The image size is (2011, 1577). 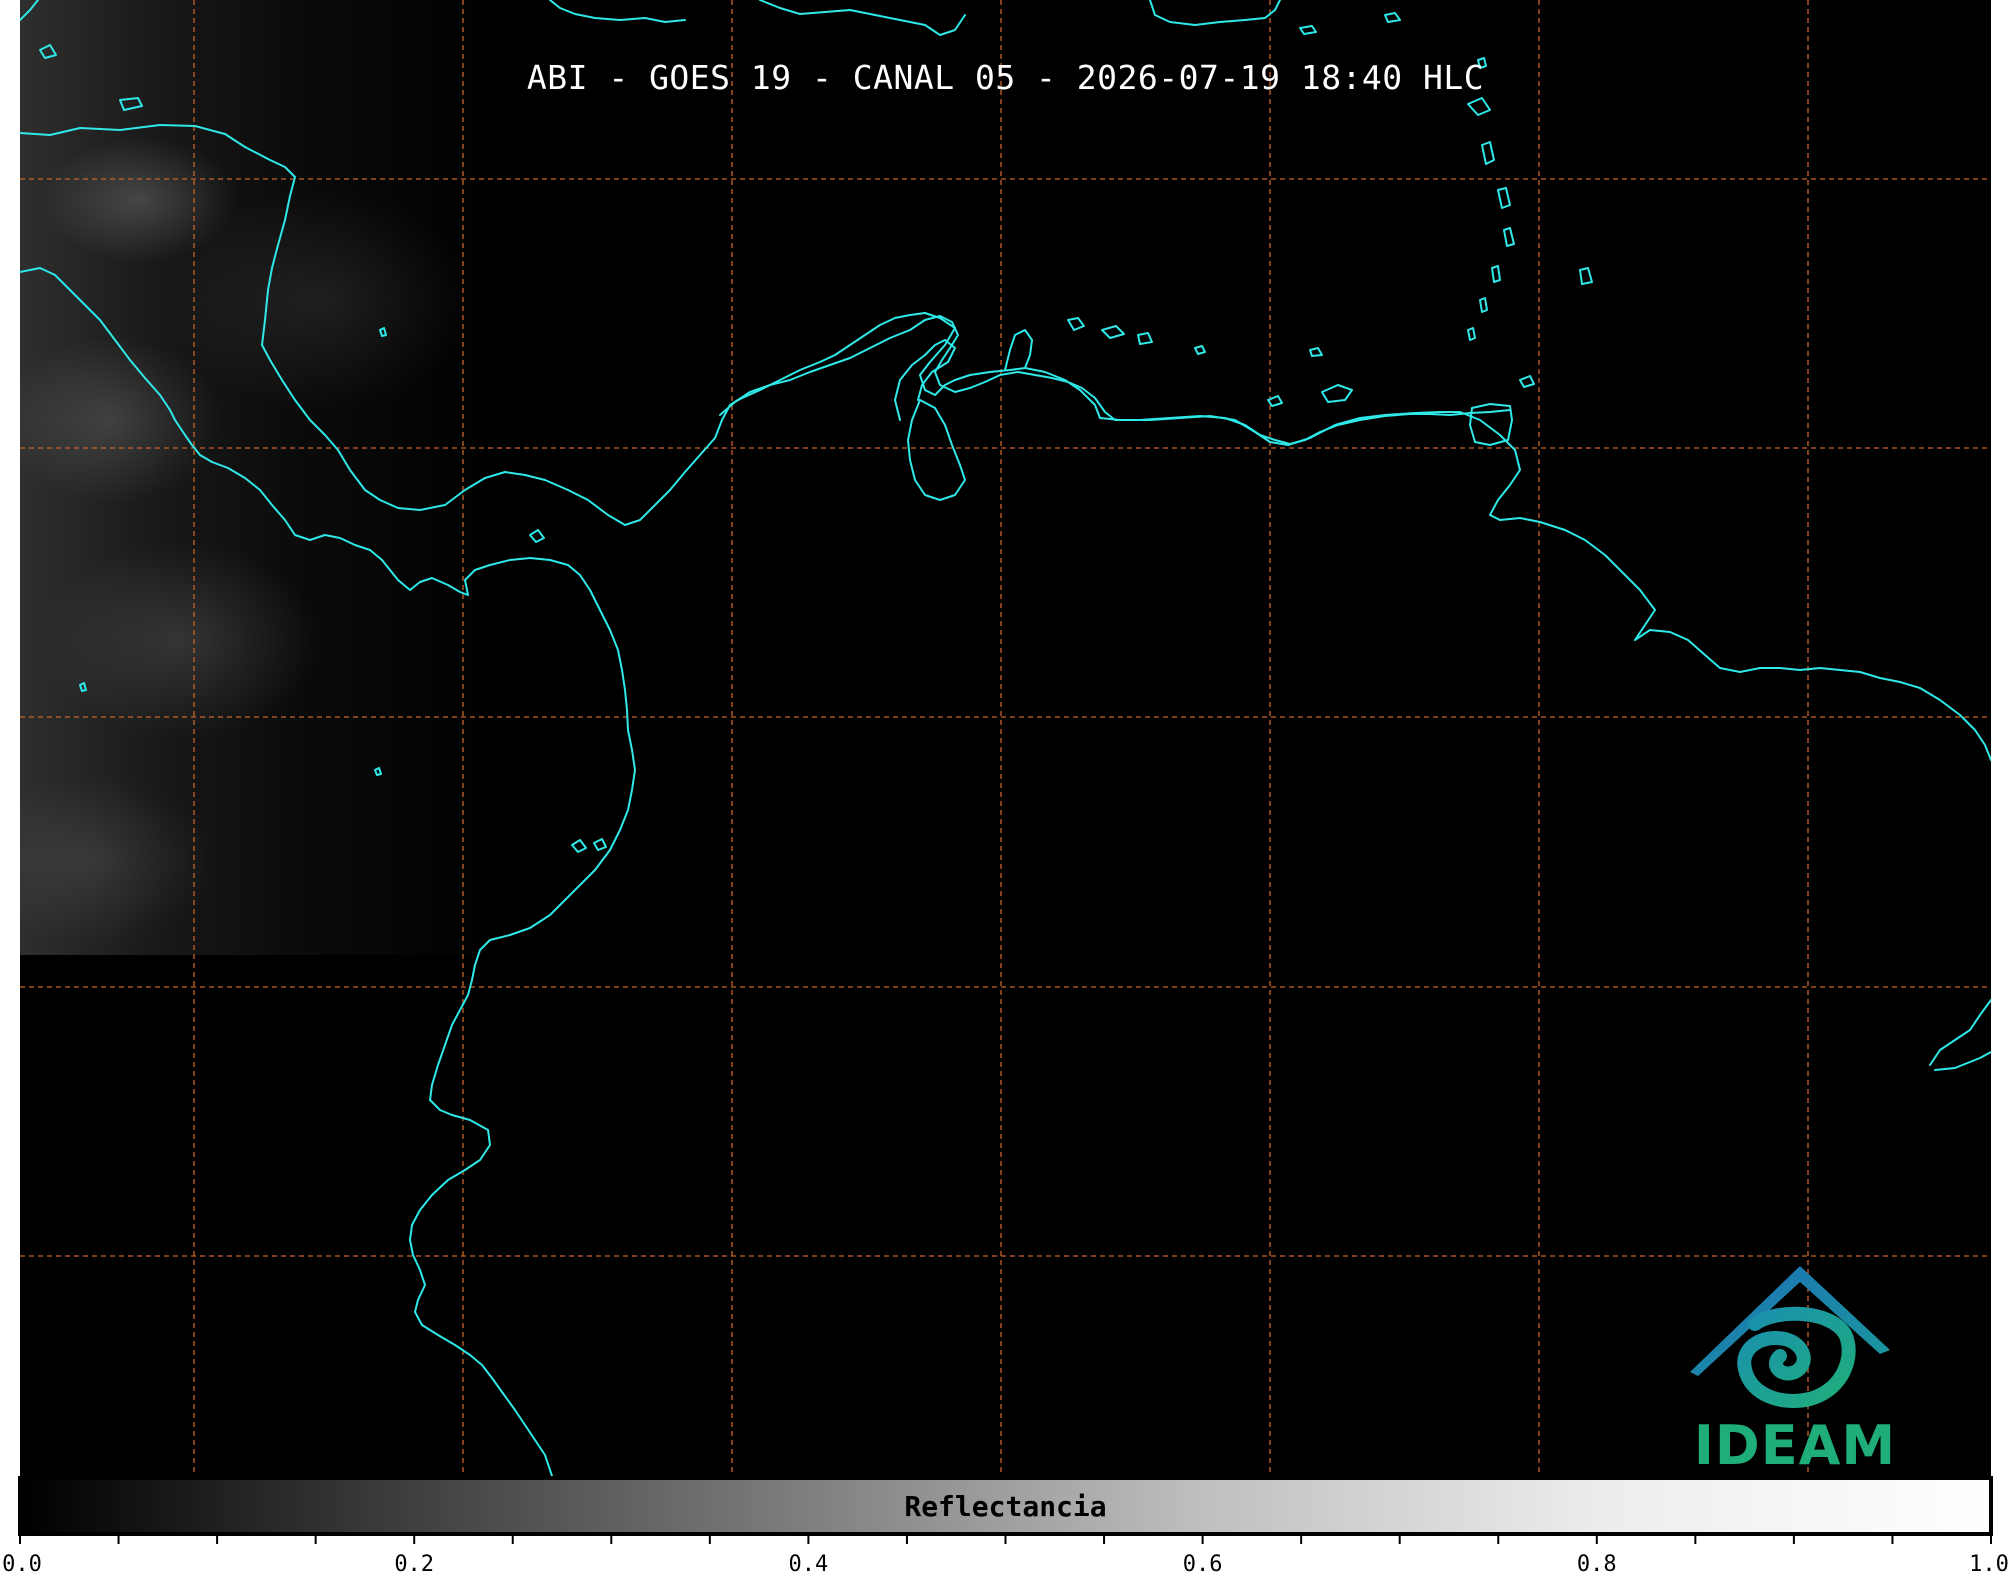 What do you see at coordinates (808, 1564) in the screenshot?
I see `colorbar-tick-label: 0.4` at bounding box center [808, 1564].